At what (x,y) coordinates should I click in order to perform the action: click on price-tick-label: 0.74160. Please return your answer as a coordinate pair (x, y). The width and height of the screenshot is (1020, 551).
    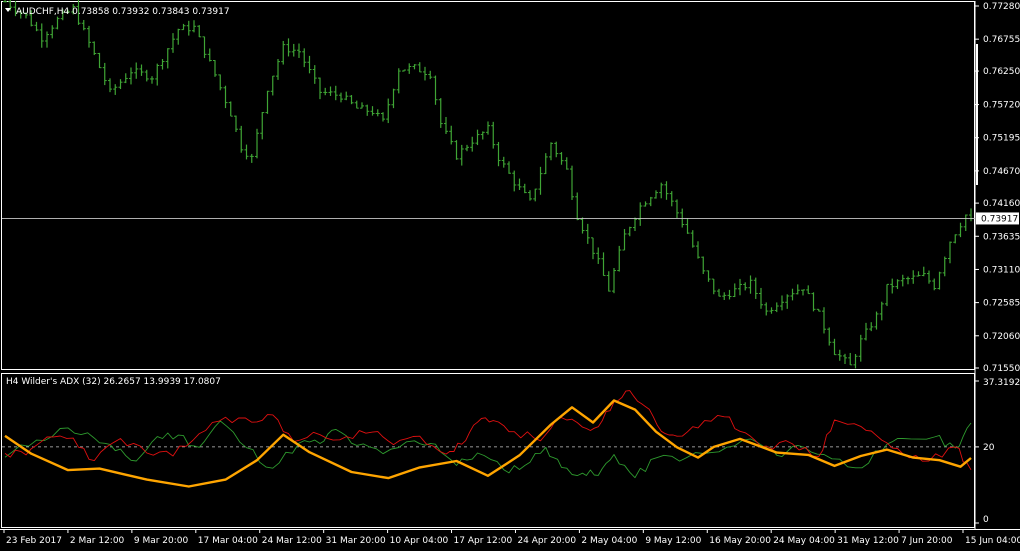
    Looking at the image, I should click on (1001, 204).